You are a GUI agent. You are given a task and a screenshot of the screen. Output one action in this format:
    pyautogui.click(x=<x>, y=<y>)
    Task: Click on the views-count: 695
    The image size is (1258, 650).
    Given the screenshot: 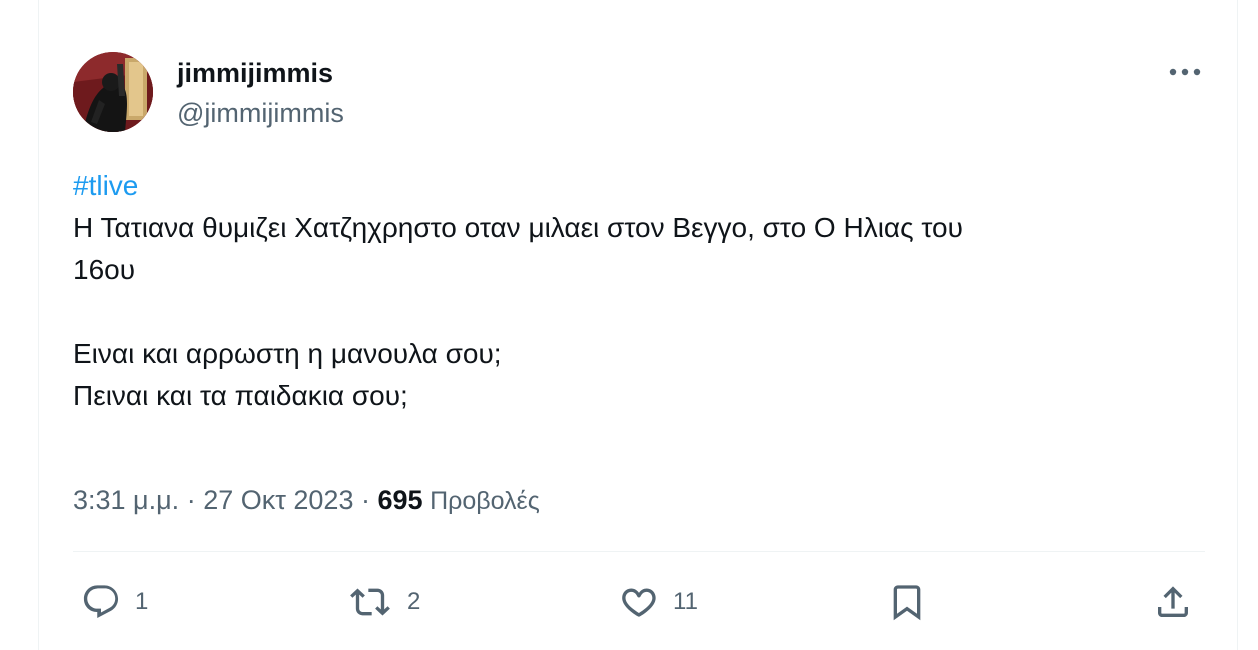 What is the action you would take?
    pyautogui.click(x=400, y=500)
    